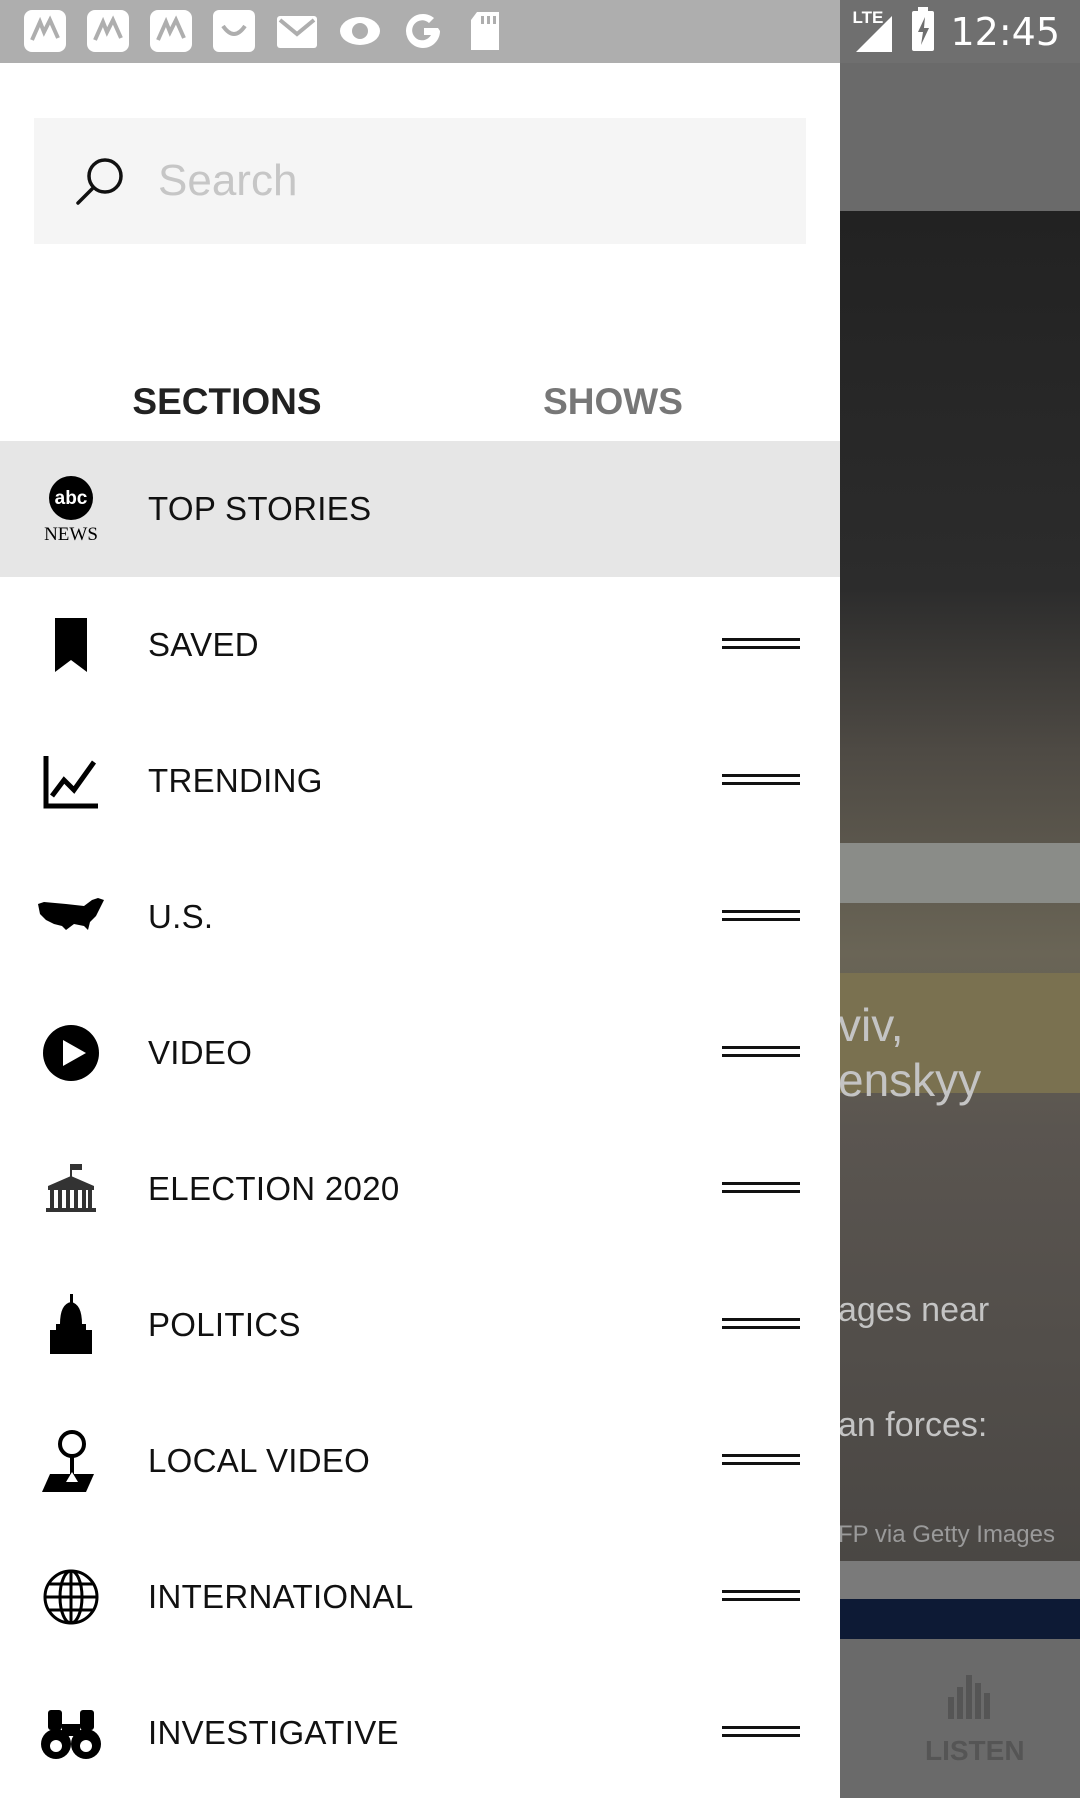  Describe the element at coordinates (265, 31) in the screenshot. I see `notification-icons` at that location.